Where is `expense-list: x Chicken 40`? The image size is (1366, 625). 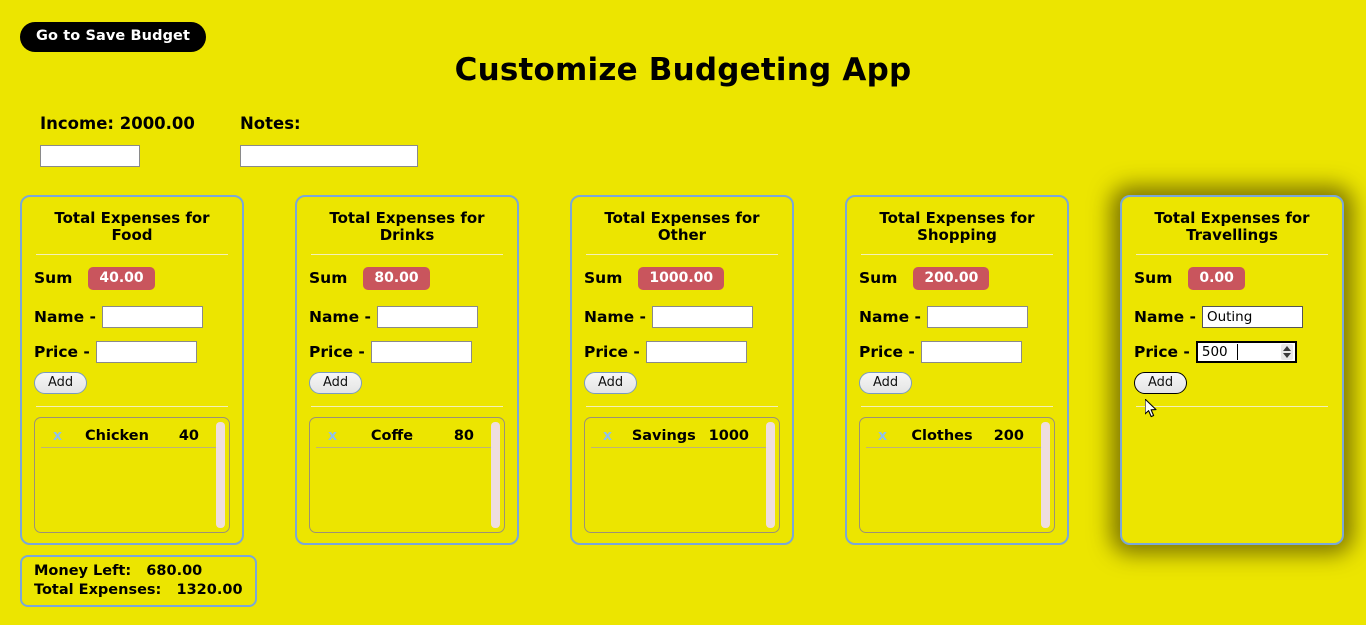
expense-list: x Chicken 40 is located at coordinates (132, 475).